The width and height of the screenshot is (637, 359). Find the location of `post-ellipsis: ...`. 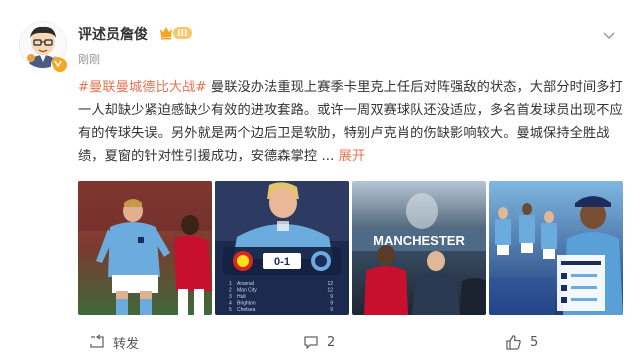

post-ellipsis: ... is located at coordinates (326, 156).